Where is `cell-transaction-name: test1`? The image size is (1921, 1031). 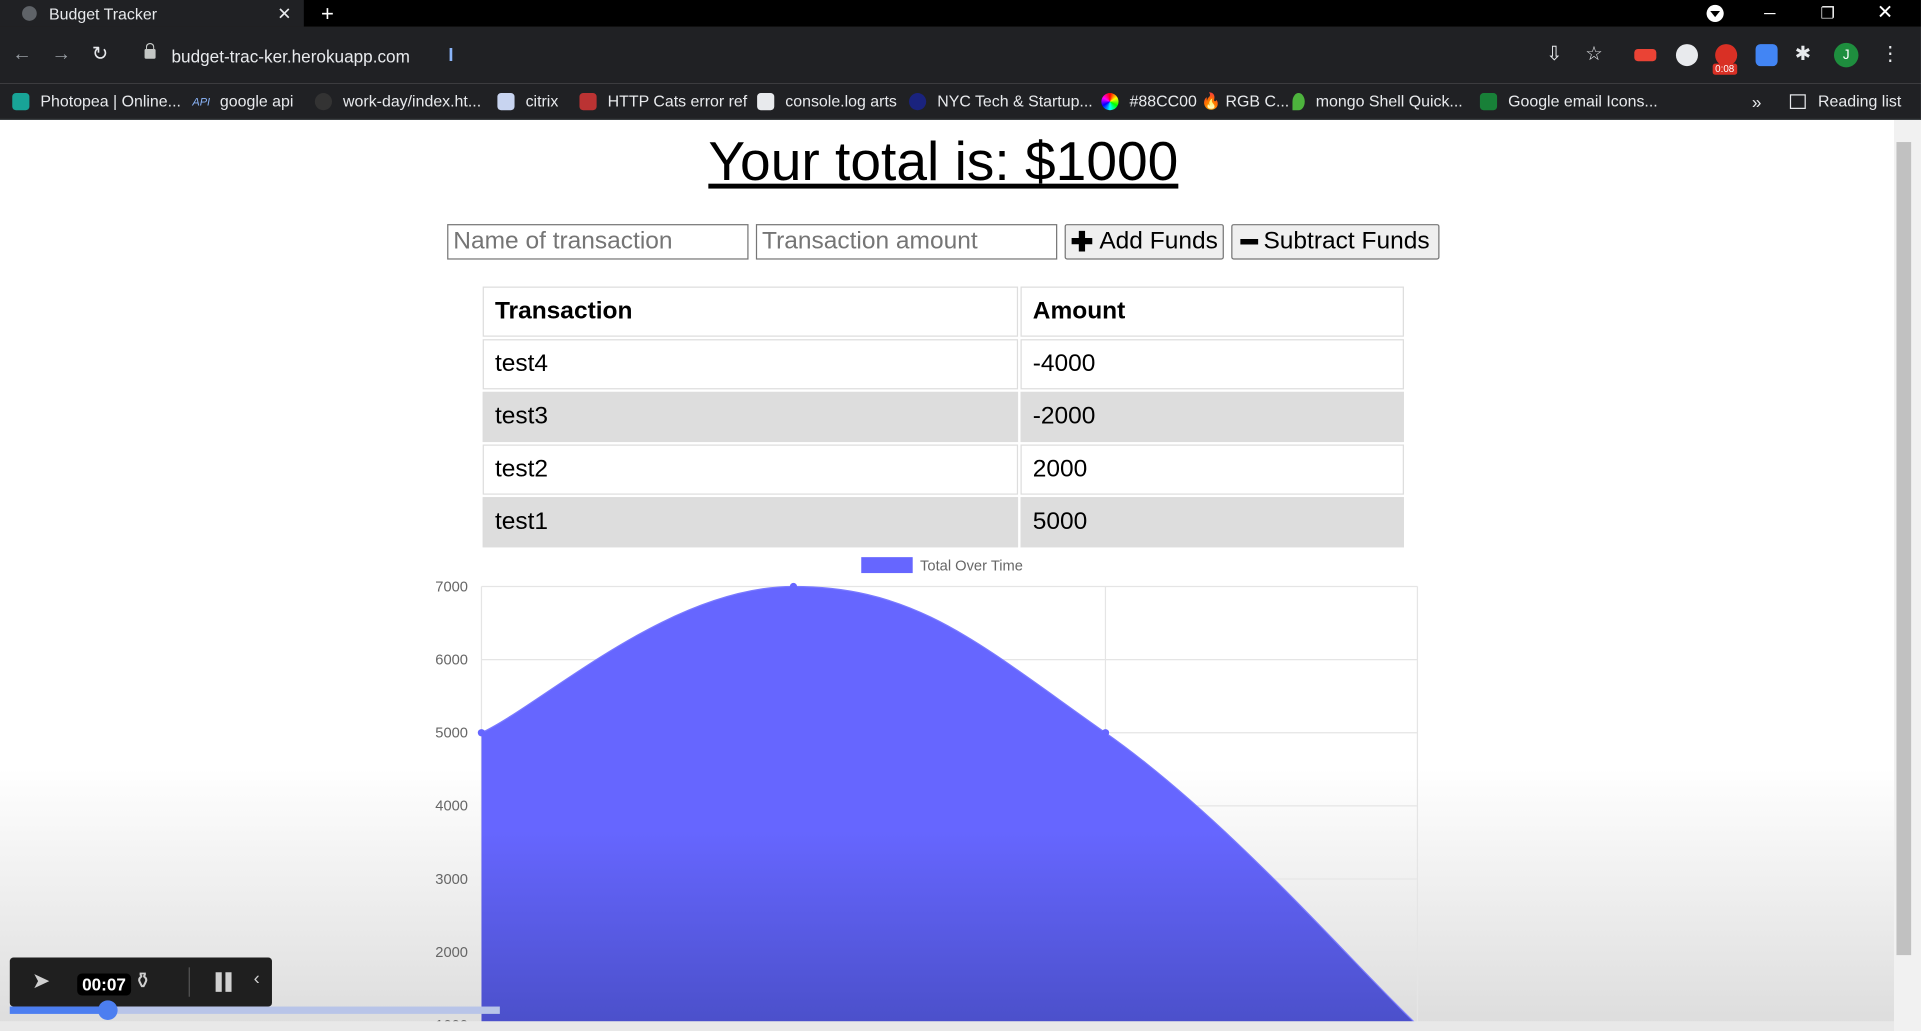 cell-transaction-name: test1 is located at coordinates (750, 522).